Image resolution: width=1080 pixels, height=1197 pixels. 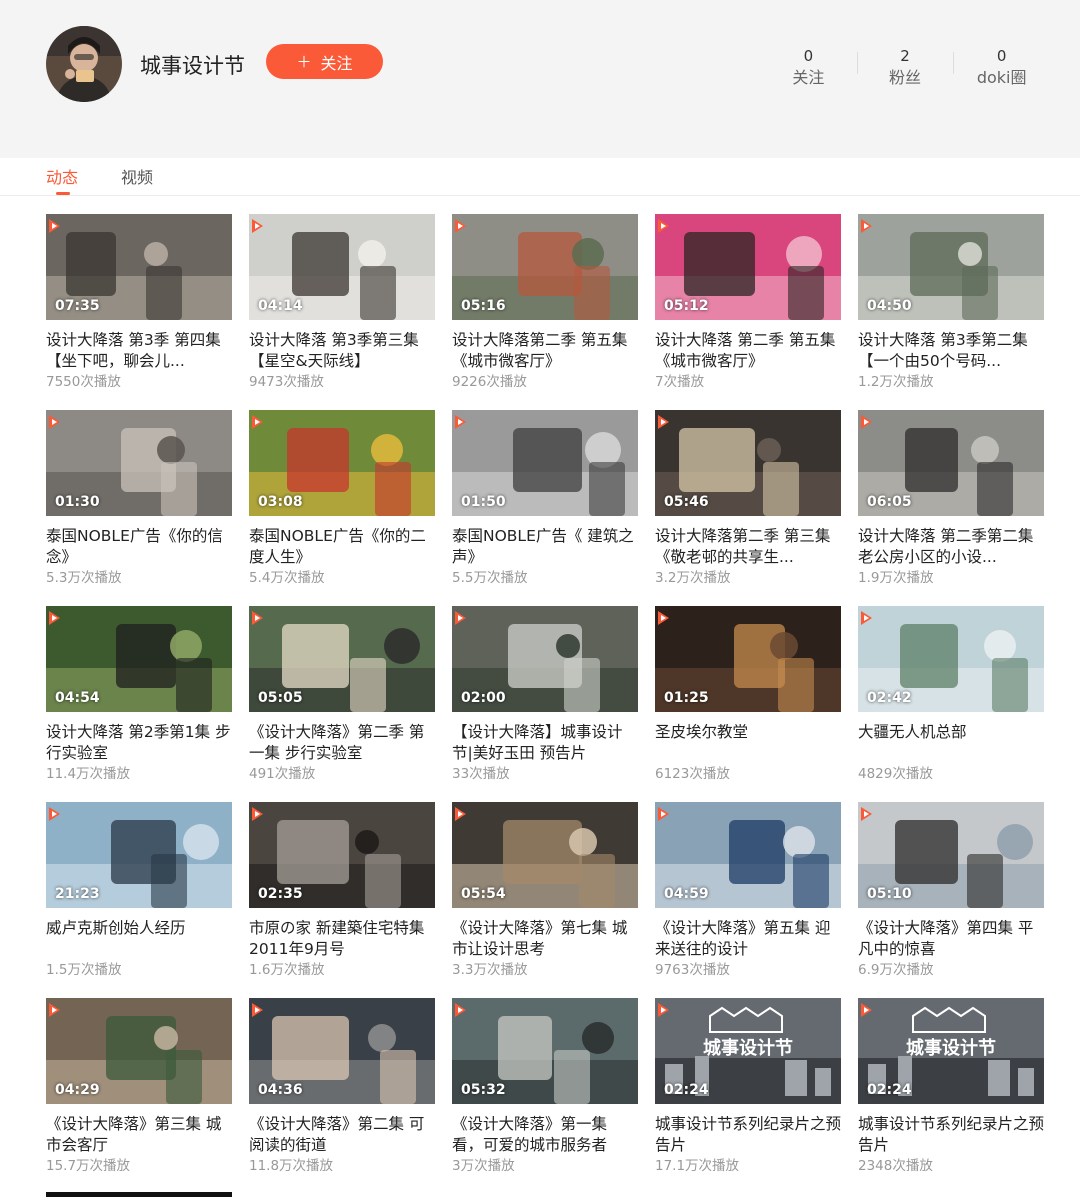 I want to click on video-card: 02:35 市原の家 新建築住宅特集2011年9月号 1.6万次播放, so click(x=342, y=890).